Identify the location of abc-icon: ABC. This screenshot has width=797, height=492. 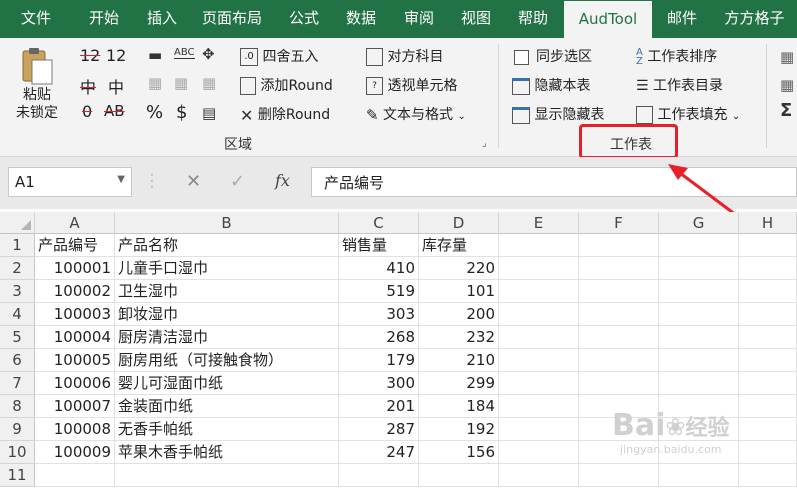
(184, 53).